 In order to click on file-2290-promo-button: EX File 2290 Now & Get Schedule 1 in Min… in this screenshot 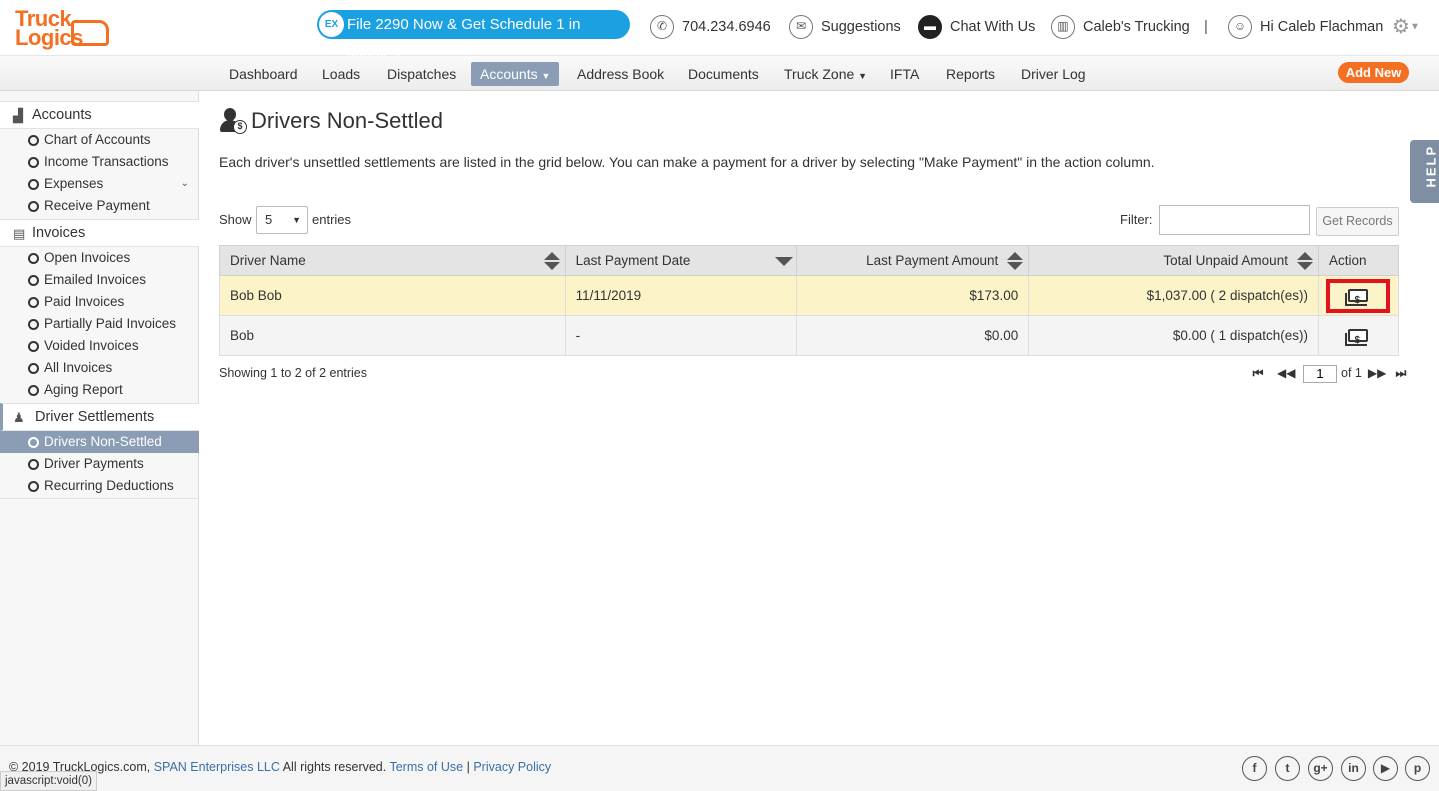, I will do `click(473, 36)`.